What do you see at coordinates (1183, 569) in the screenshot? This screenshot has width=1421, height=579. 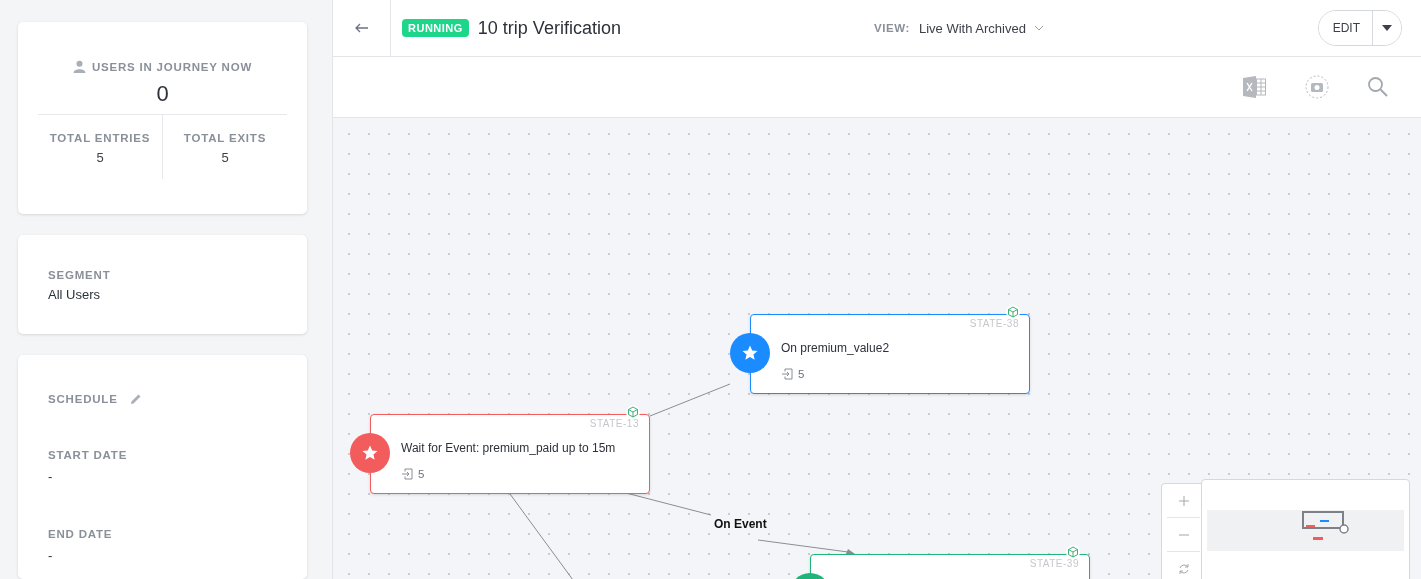 I see `refresh-icon` at bounding box center [1183, 569].